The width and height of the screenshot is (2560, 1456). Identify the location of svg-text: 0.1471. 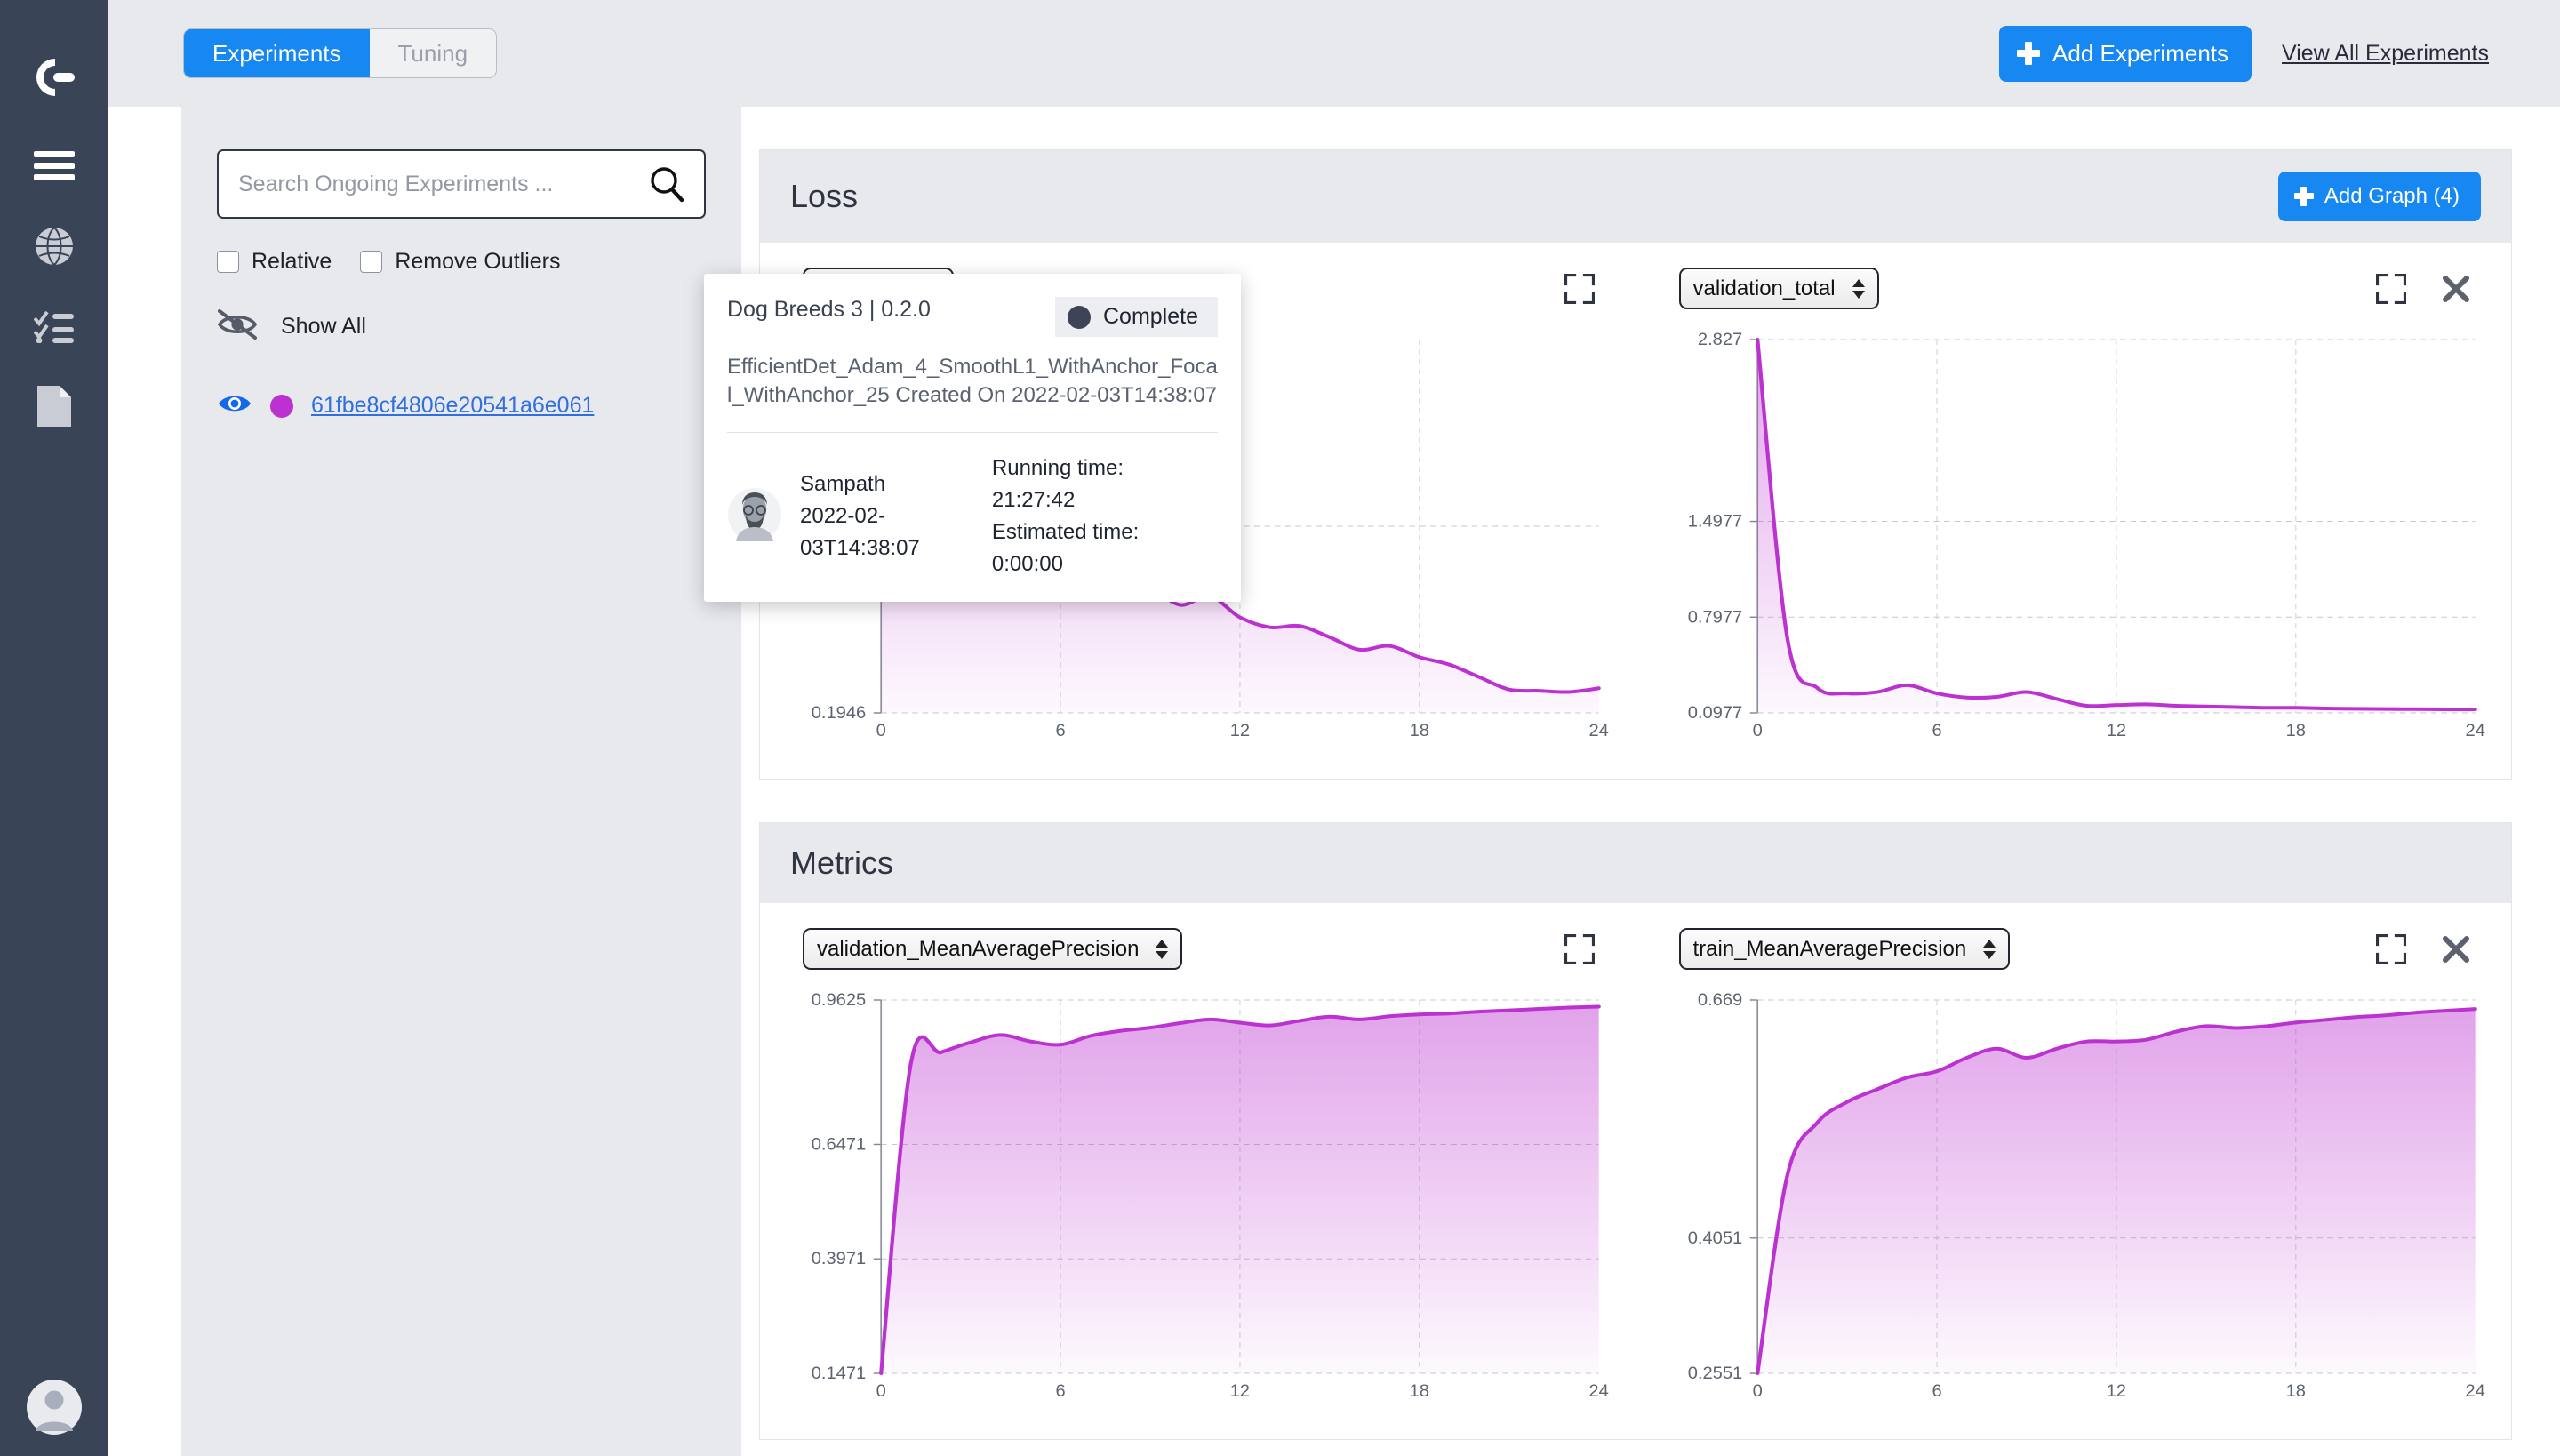
(839, 1373).